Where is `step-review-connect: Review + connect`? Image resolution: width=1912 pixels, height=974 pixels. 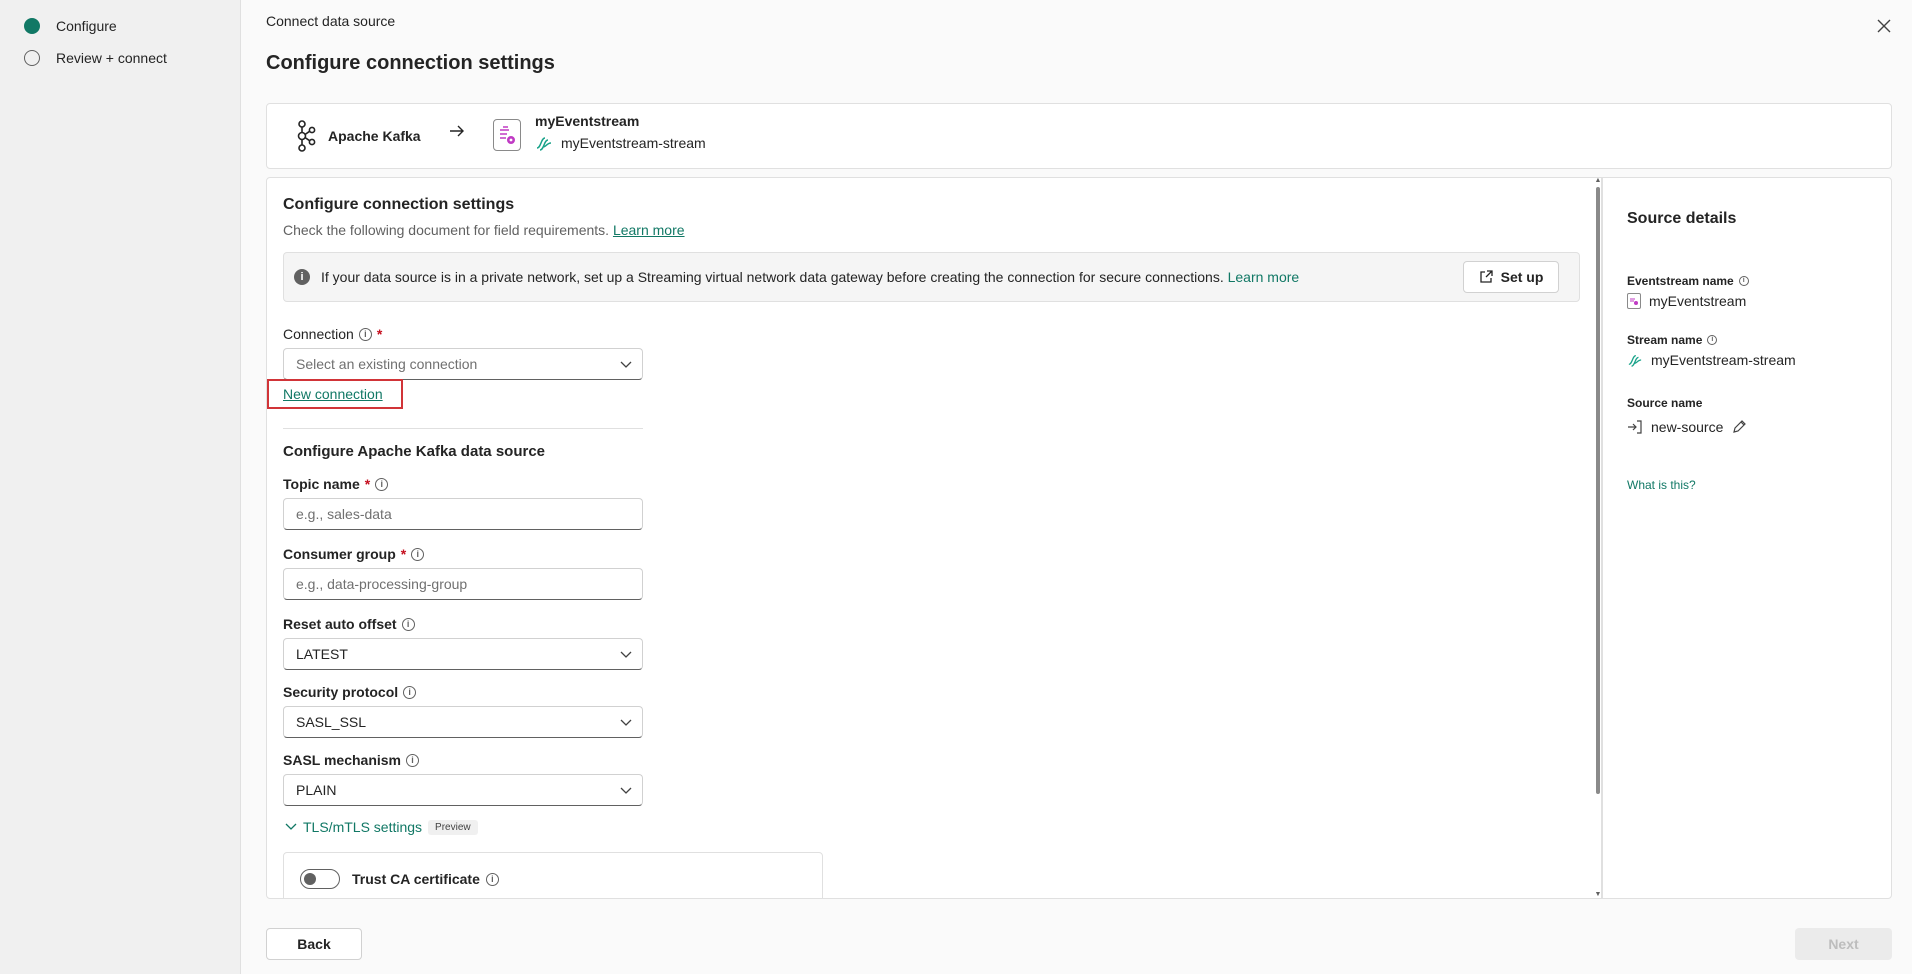
step-review-connect: Review + connect is located at coordinates (95, 58).